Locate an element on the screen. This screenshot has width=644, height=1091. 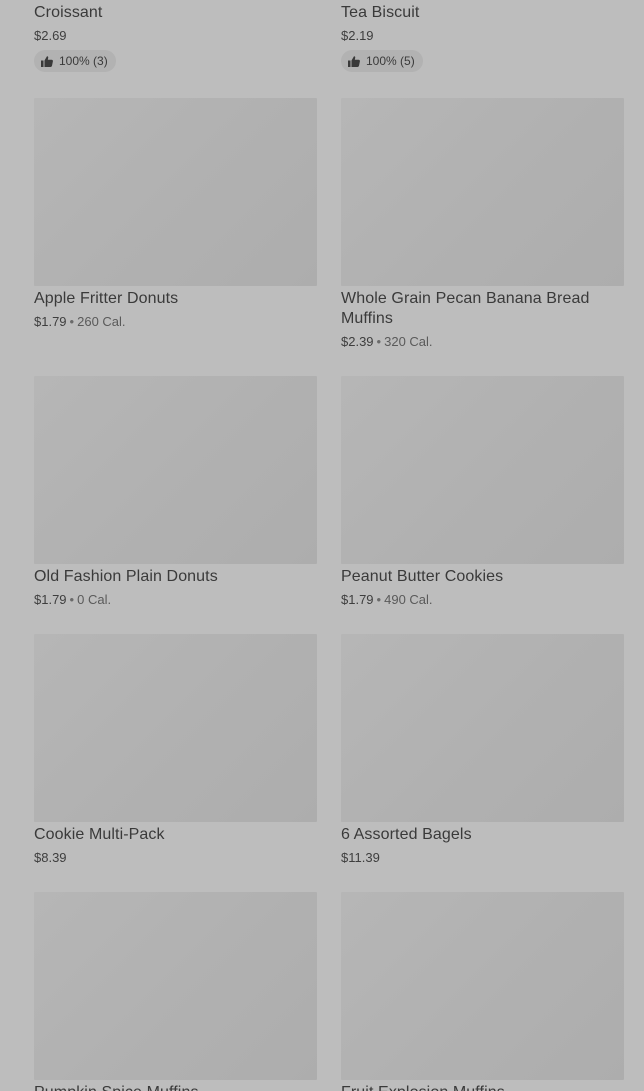
item-name: Peanut Butter Cookies is located at coordinates (422, 576).